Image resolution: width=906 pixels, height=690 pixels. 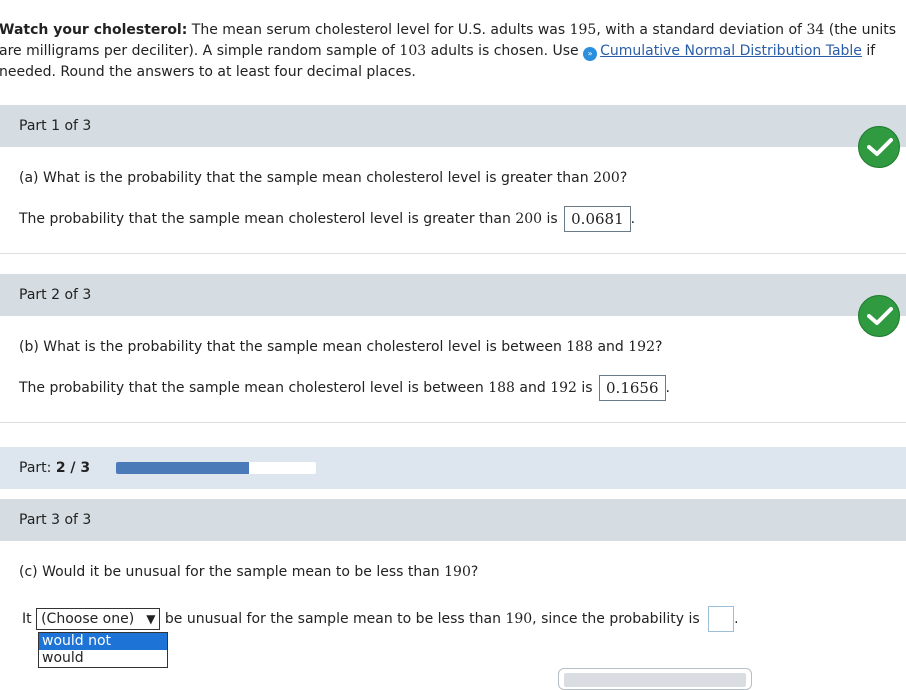 I want to click on part-3-label: Part 3 of 3, so click(x=55, y=520).